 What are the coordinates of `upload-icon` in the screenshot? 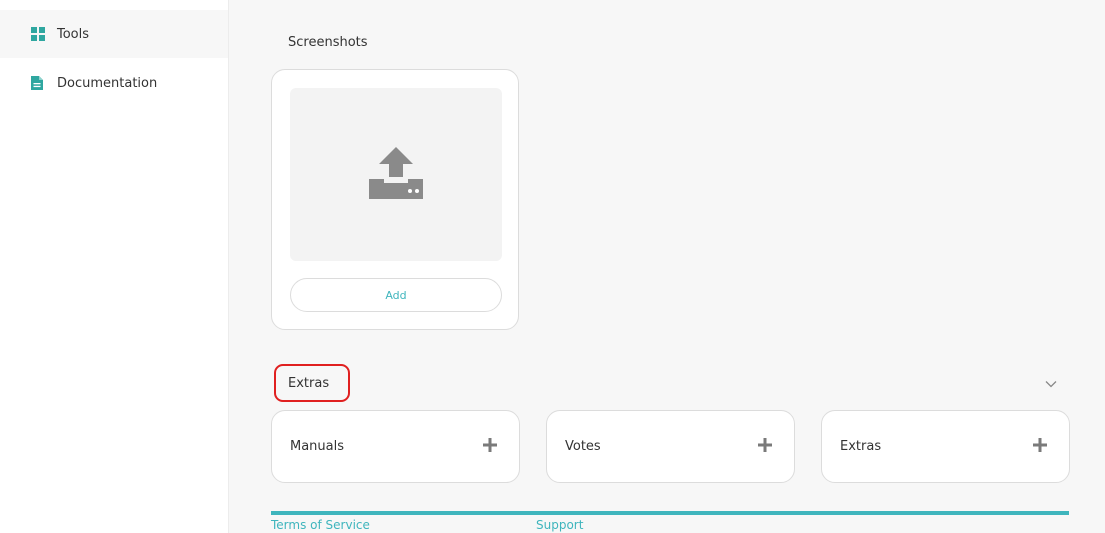 It's located at (396, 174).